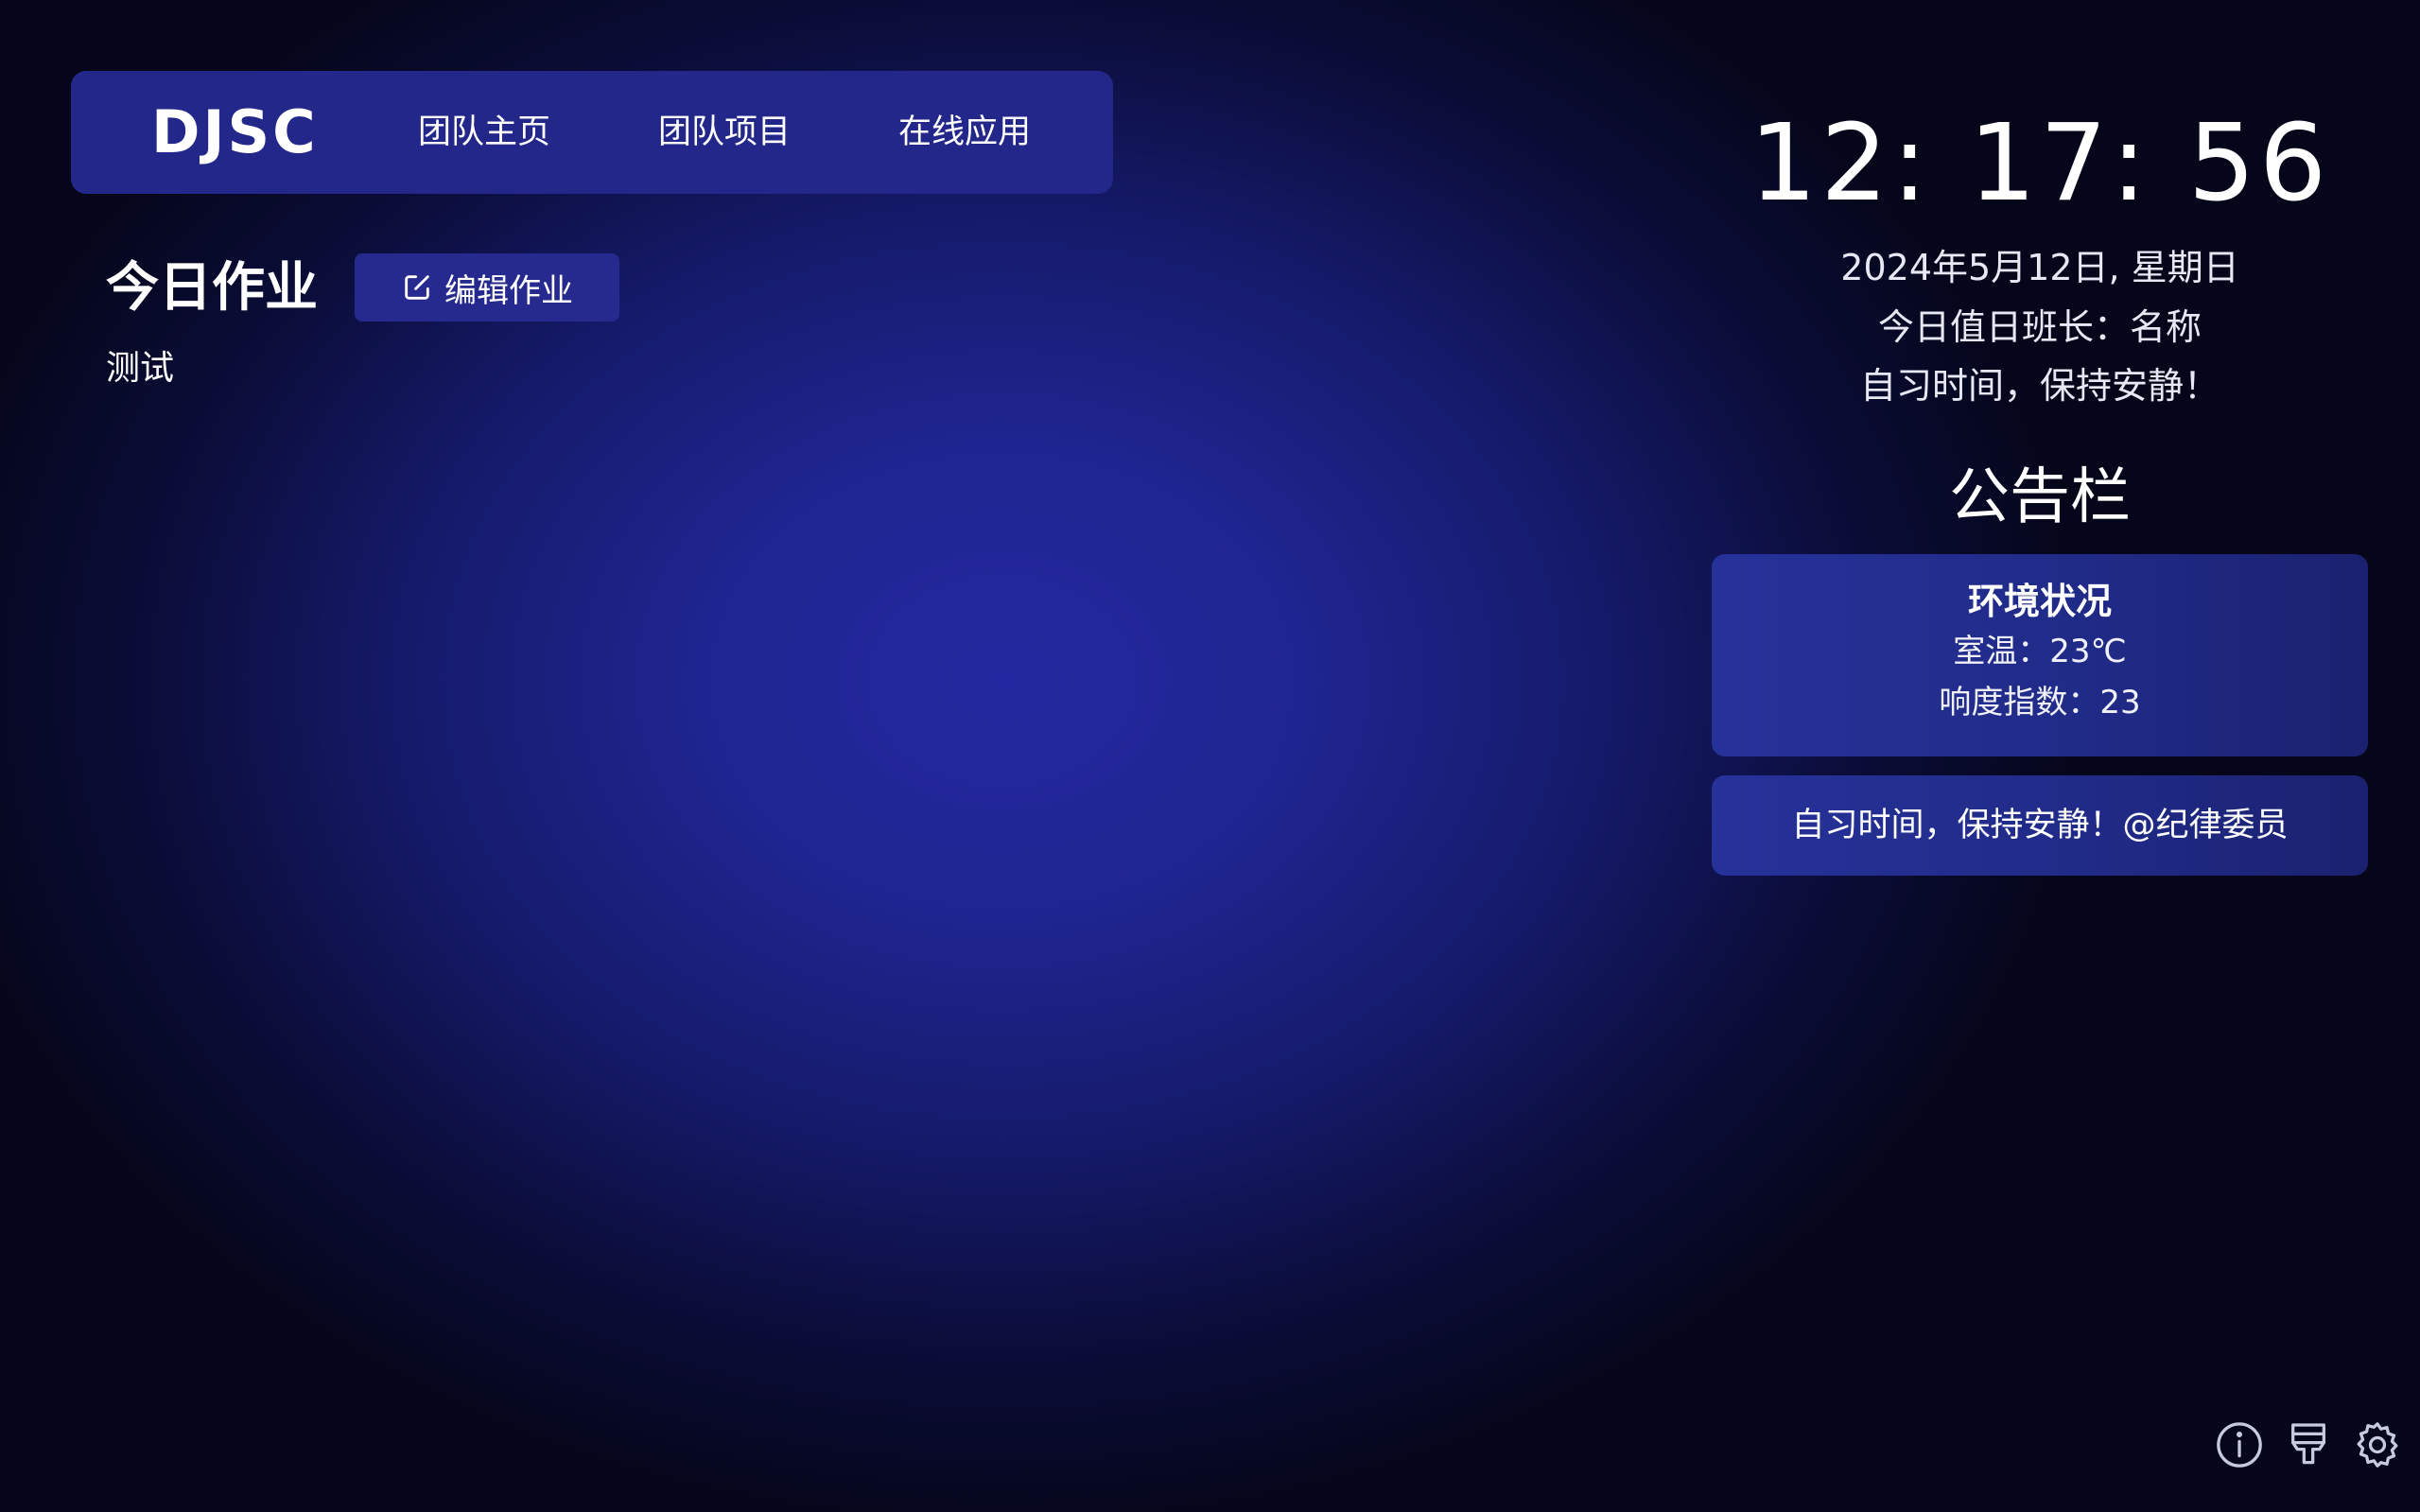 This screenshot has width=2420, height=1512. What do you see at coordinates (212, 288) in the screenshot?
I see `homework-title: 今日作业` at bounding box center [212, 288].